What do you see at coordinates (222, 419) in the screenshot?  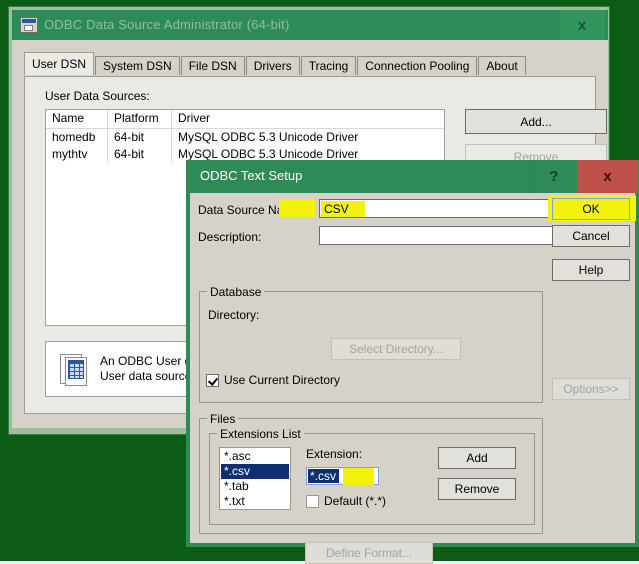 I see `files-group-legend: Files` at bounding box center [222, 419].